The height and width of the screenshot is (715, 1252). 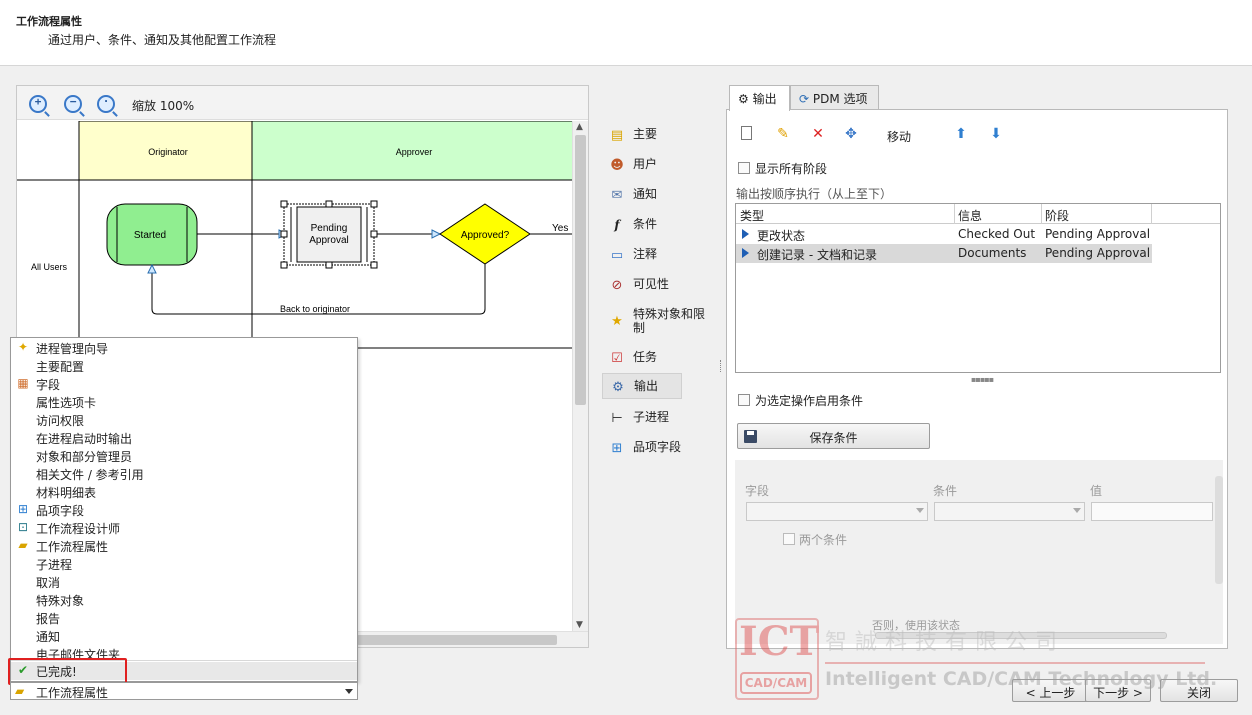 I want to click on tab-pdm-options: ⟳ PDM 选项, so click(x=834, y=97).